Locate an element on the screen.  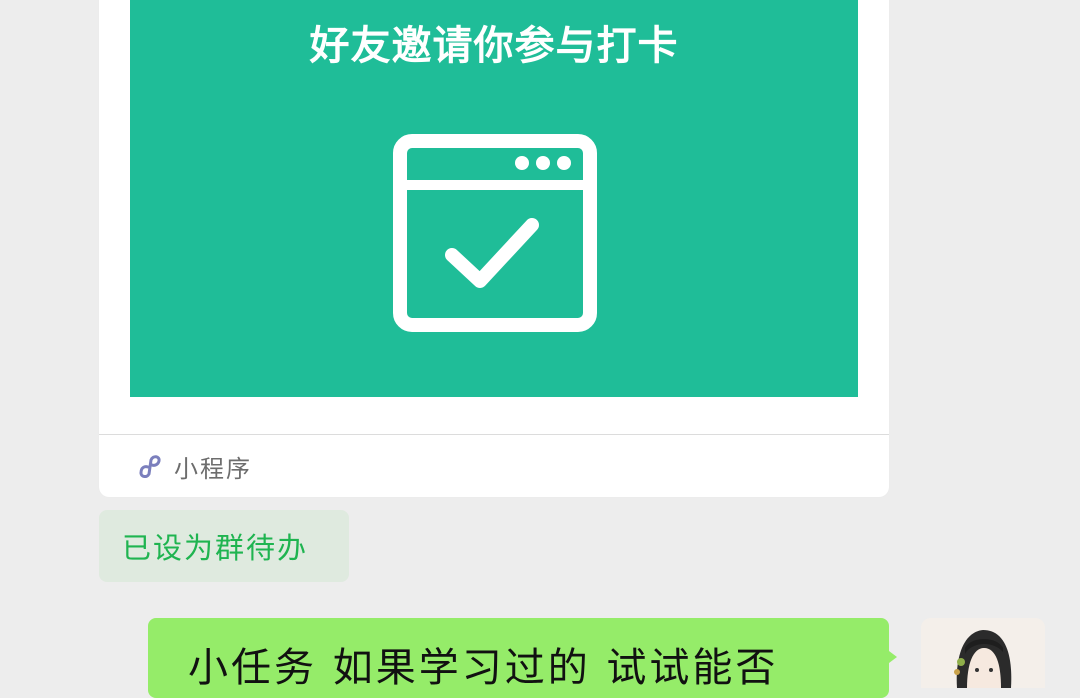
mini-program-label: 小程序 is located at coordinates (213, 468).